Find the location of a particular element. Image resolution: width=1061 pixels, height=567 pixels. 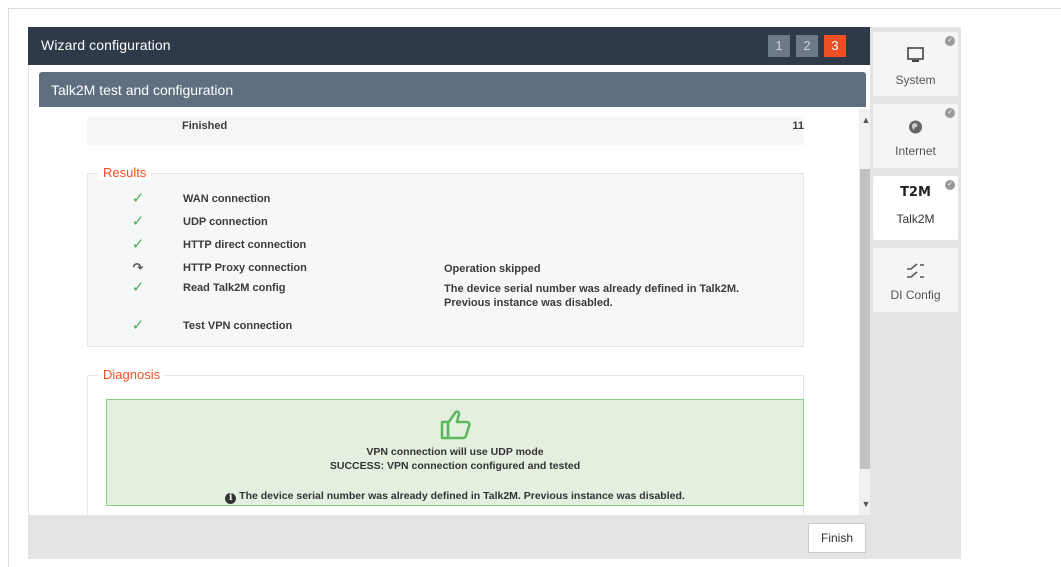

result-name: HTTP direct connection is located at coordinates (245, 245).